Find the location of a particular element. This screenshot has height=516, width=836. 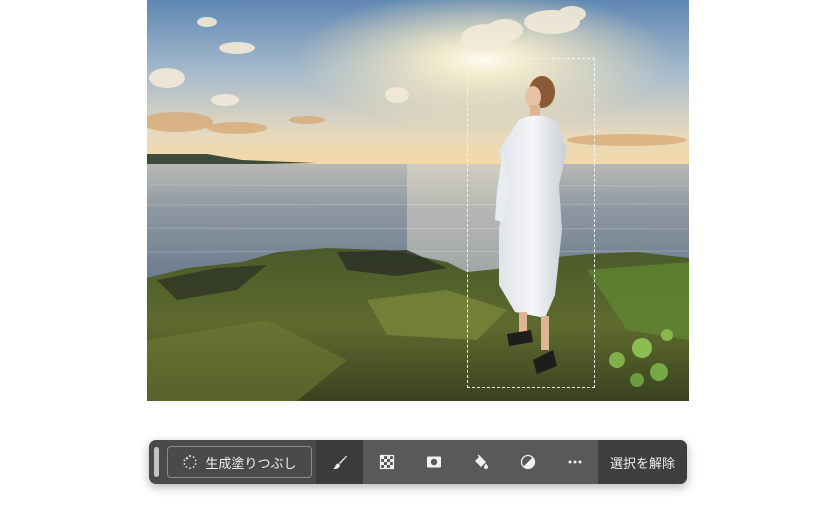

brush-tool-button is located at coordinates (339, 462).